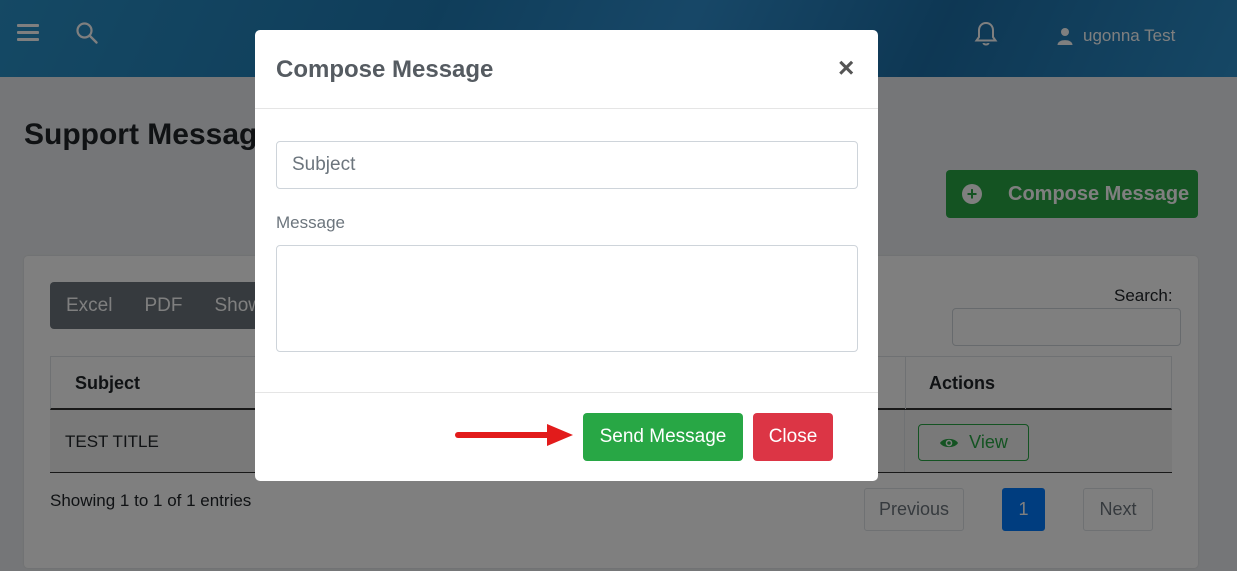  What do you see at coordinates (793, 437) in the screenshot?
I see `close-button: Close` at bounding box center [793, 437].